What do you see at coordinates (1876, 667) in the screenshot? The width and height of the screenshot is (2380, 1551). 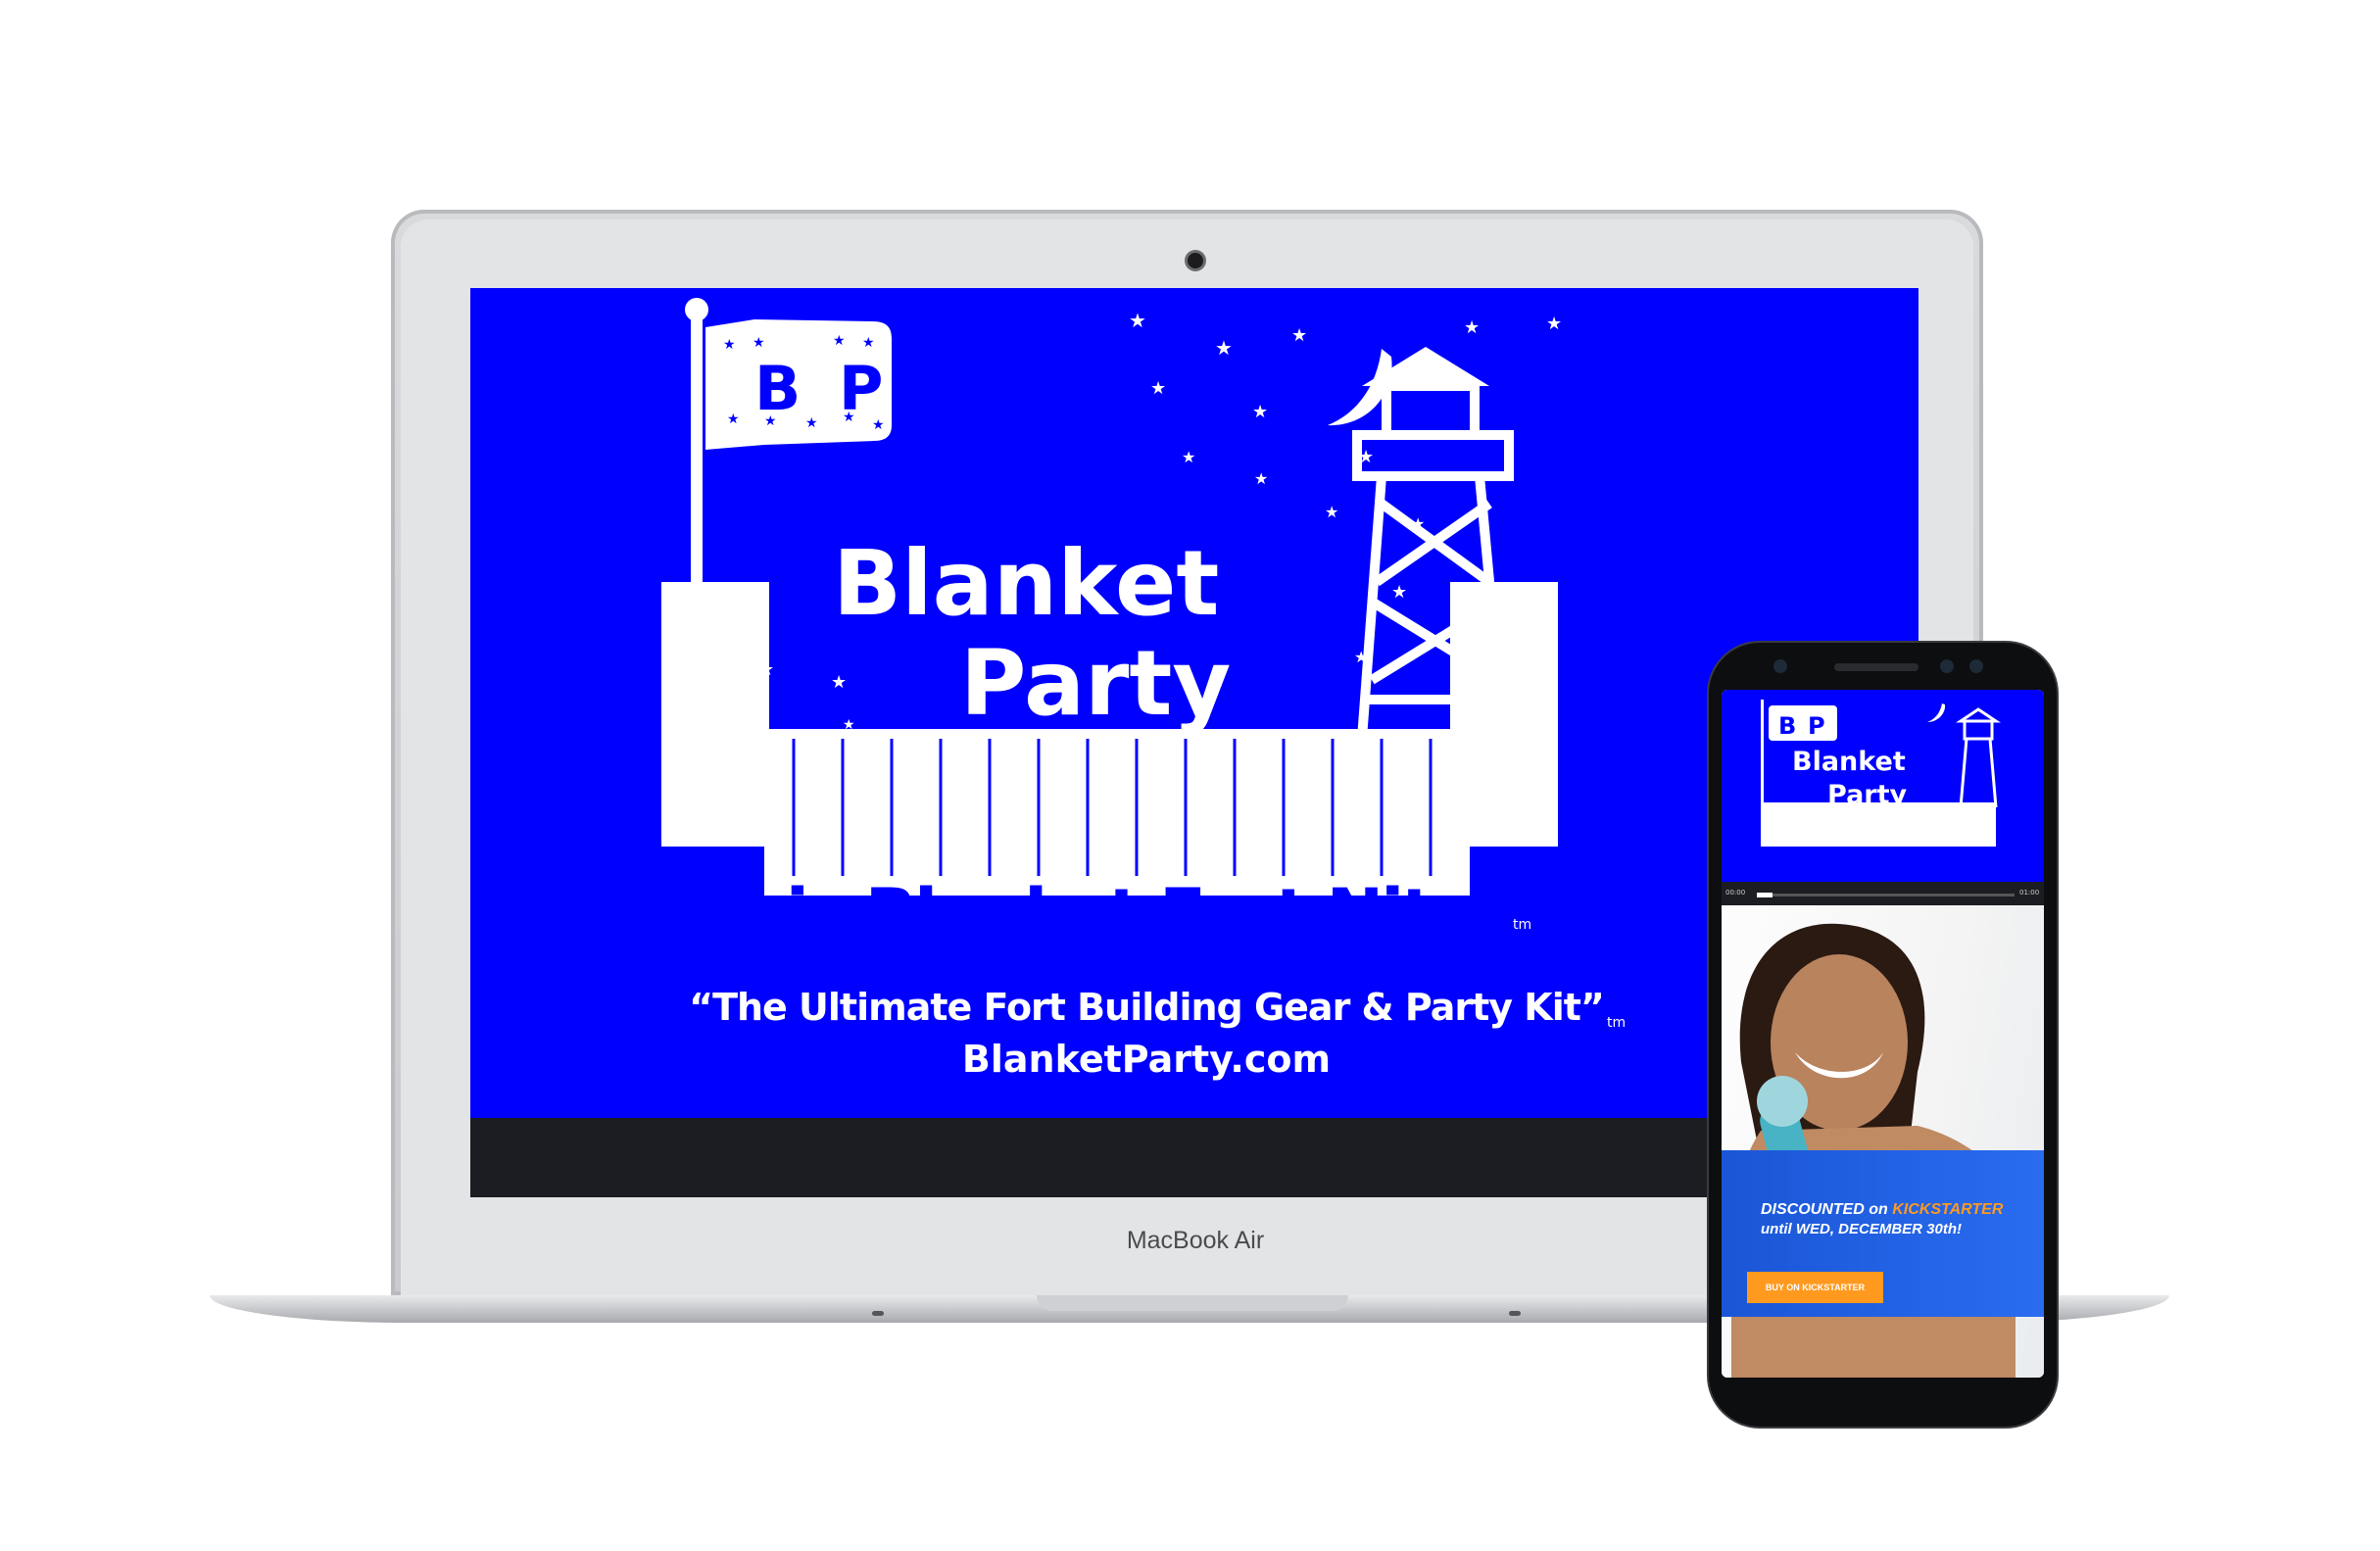 I see `phone-speaker` at bounding box center [1876, 667].